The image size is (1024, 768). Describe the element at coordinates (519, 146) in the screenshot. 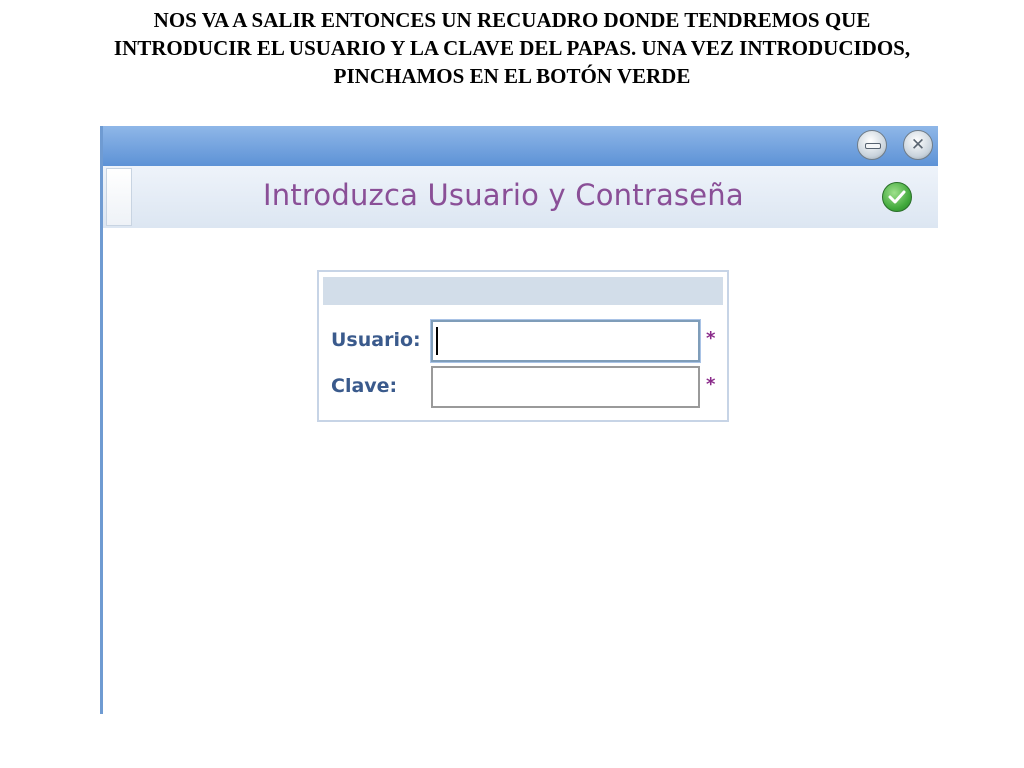

I see `window-titlebar: ✕` at that location.